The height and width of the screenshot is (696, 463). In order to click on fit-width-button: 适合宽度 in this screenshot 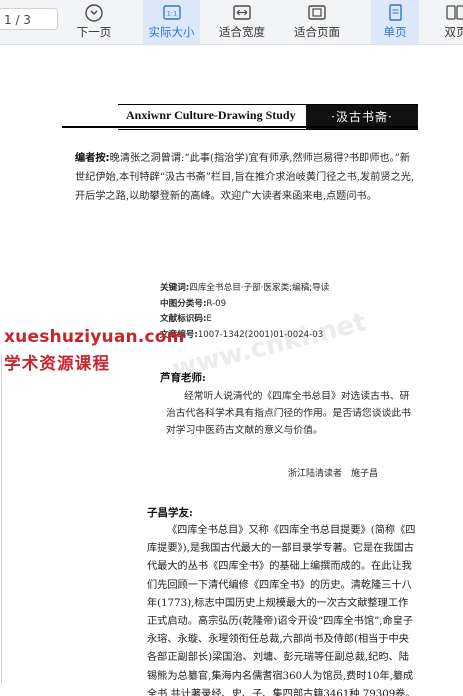, I will do `click(242, 22)`.